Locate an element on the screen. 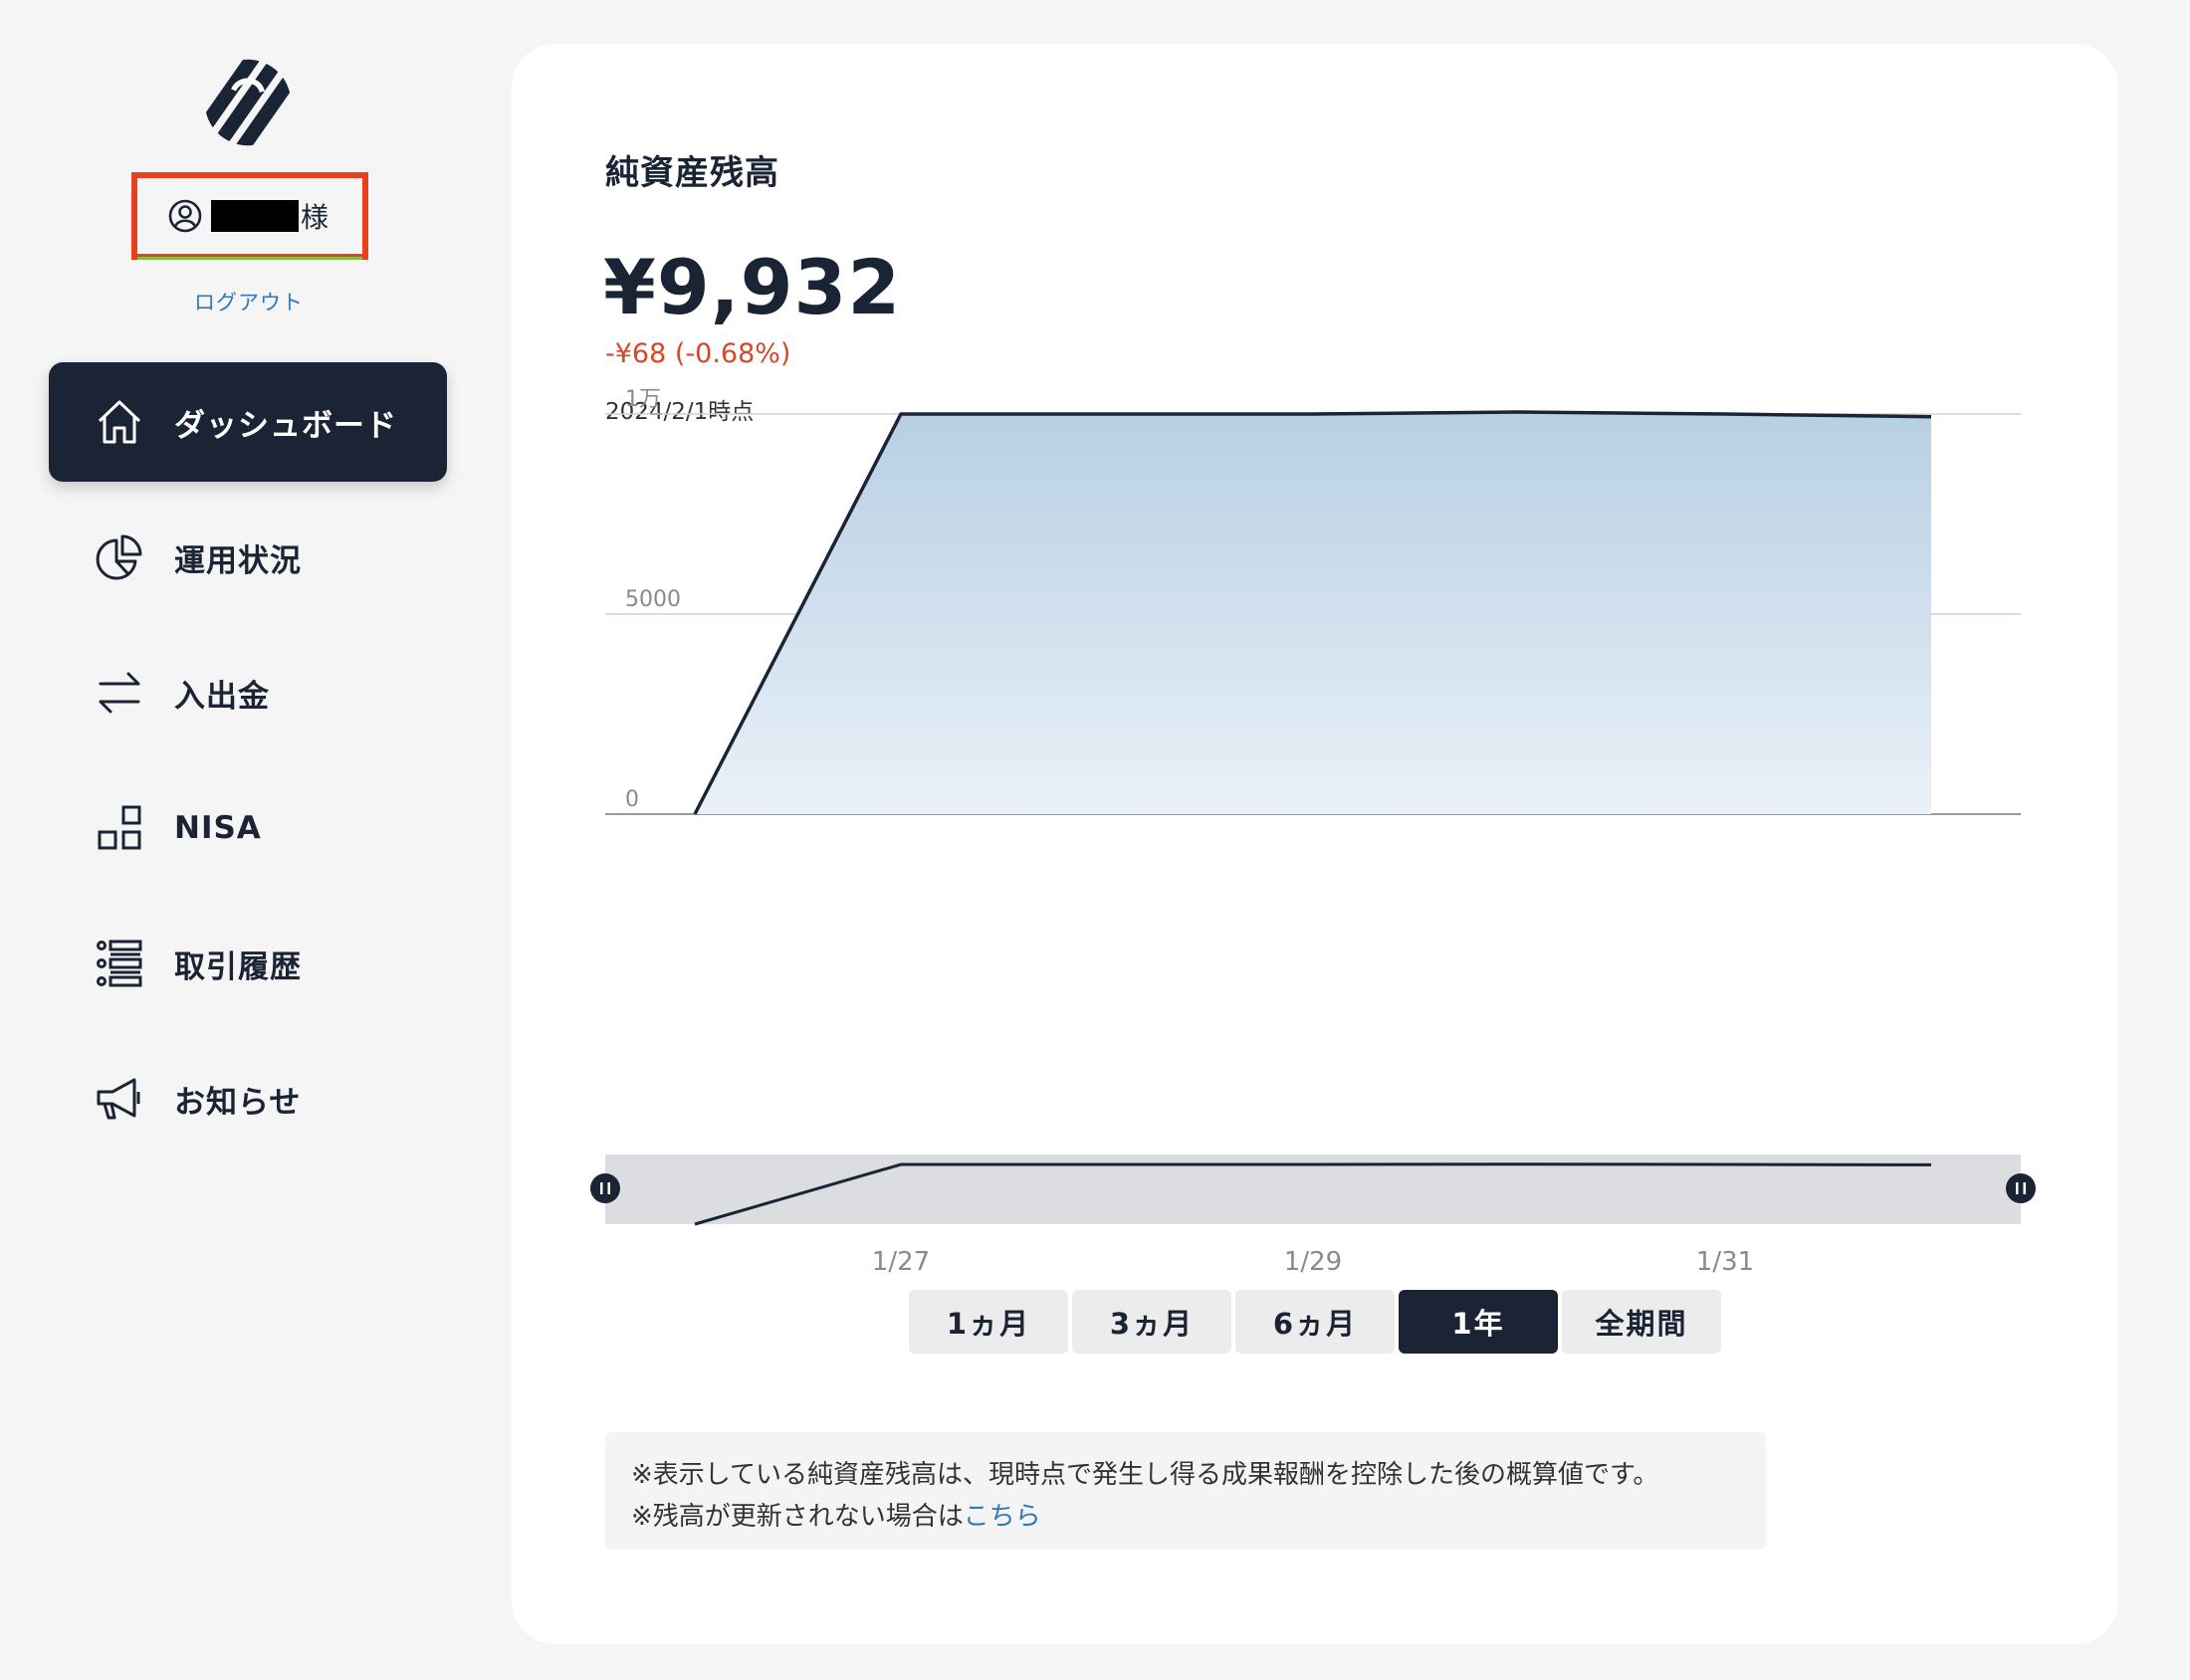 The height and width of the screenshot is (1680, 2190). range-1-year-button: 1年 is located at coordinates (1478, 1322).